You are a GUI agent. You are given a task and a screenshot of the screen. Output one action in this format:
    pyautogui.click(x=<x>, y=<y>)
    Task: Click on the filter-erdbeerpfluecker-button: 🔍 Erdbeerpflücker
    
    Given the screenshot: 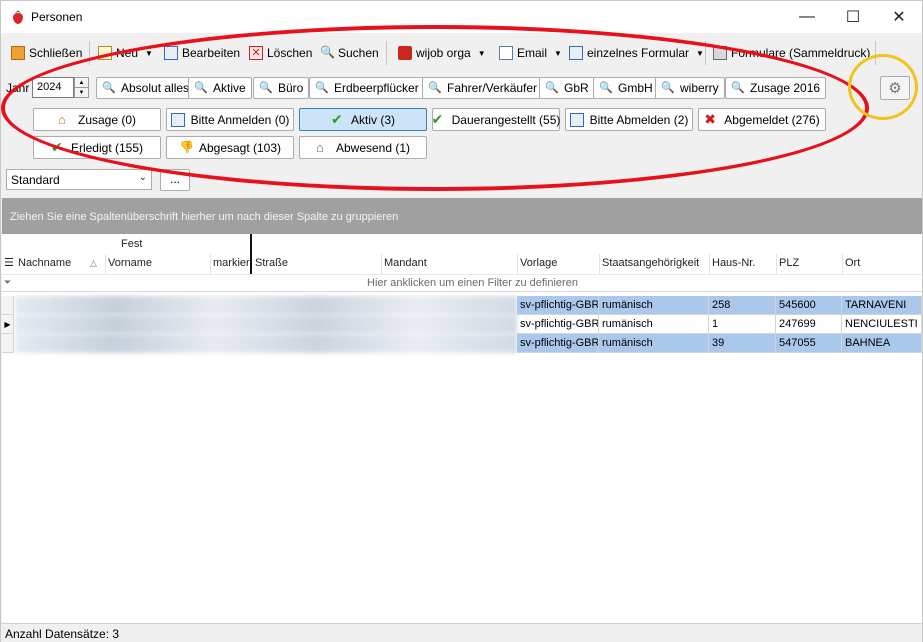 What is the action you would take?
    pyautogui.click(x=367, y=88)
    